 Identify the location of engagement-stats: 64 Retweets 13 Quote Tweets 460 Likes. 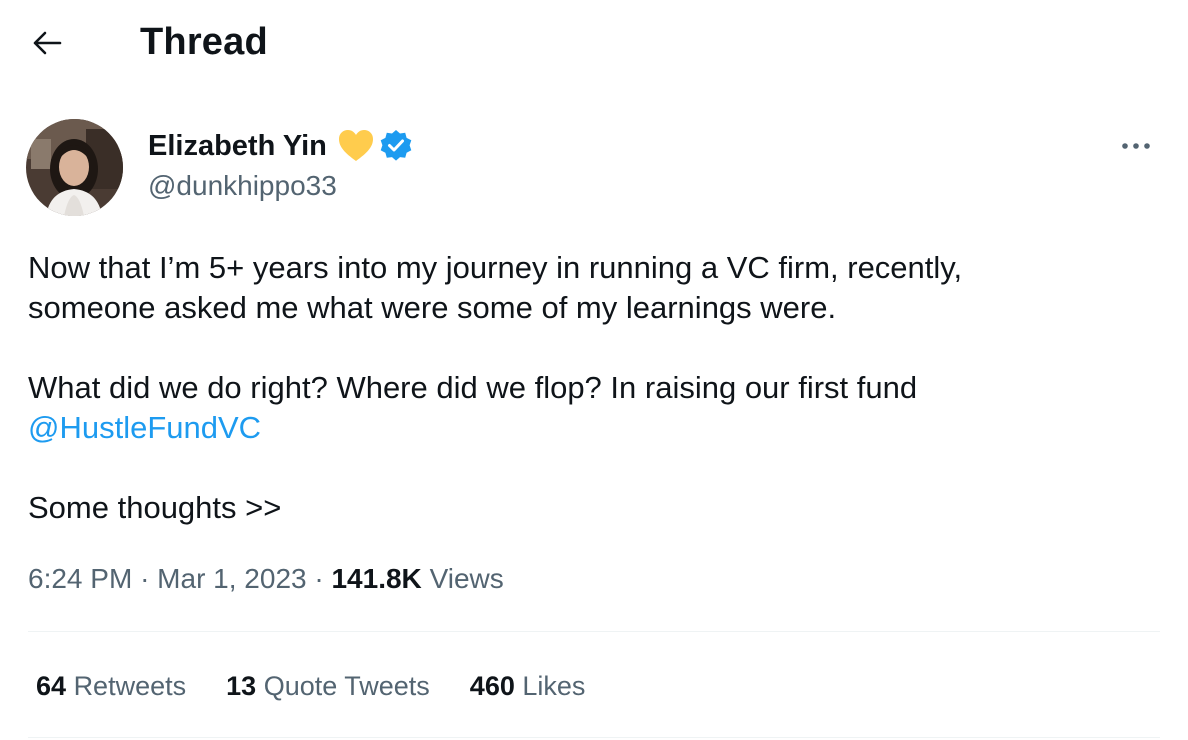
(330, 686).